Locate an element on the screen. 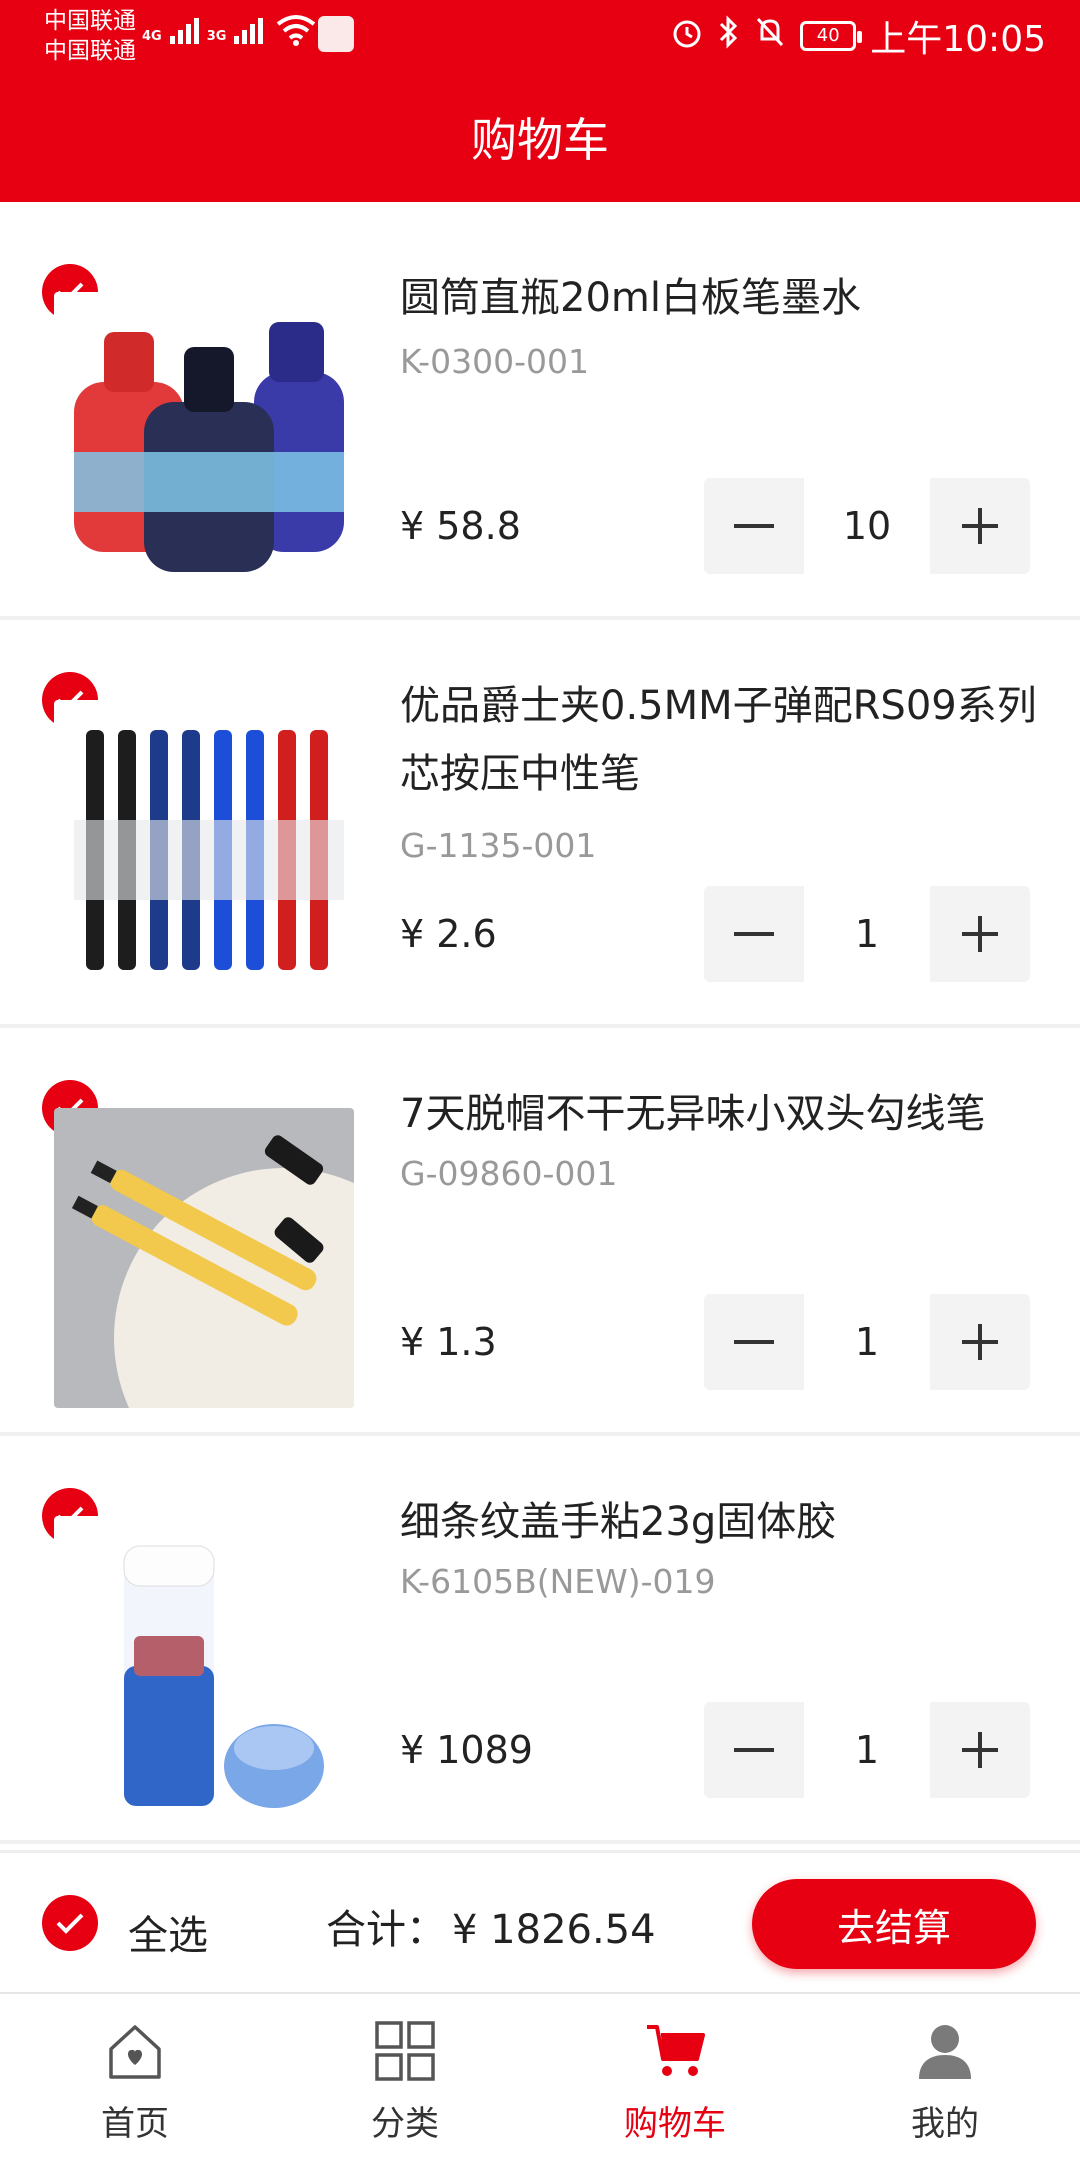 This screenshot has height=2160, width=1080. wifi-icon is located at coordinates (296, 32).